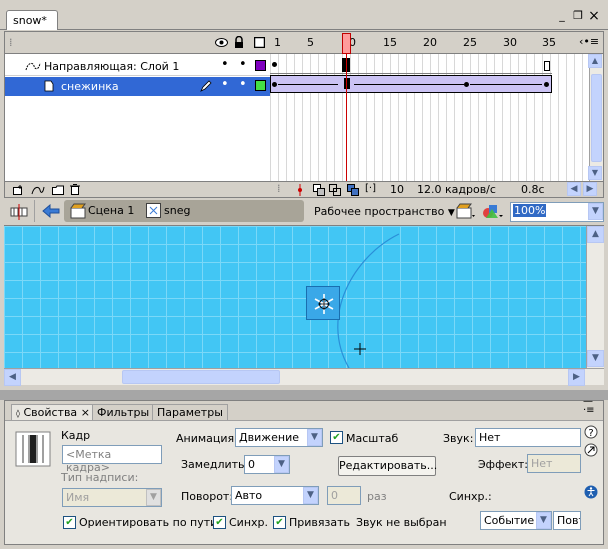  I want to click on workspace-menu: Рабочее пространство ▼, so click(384, 211).